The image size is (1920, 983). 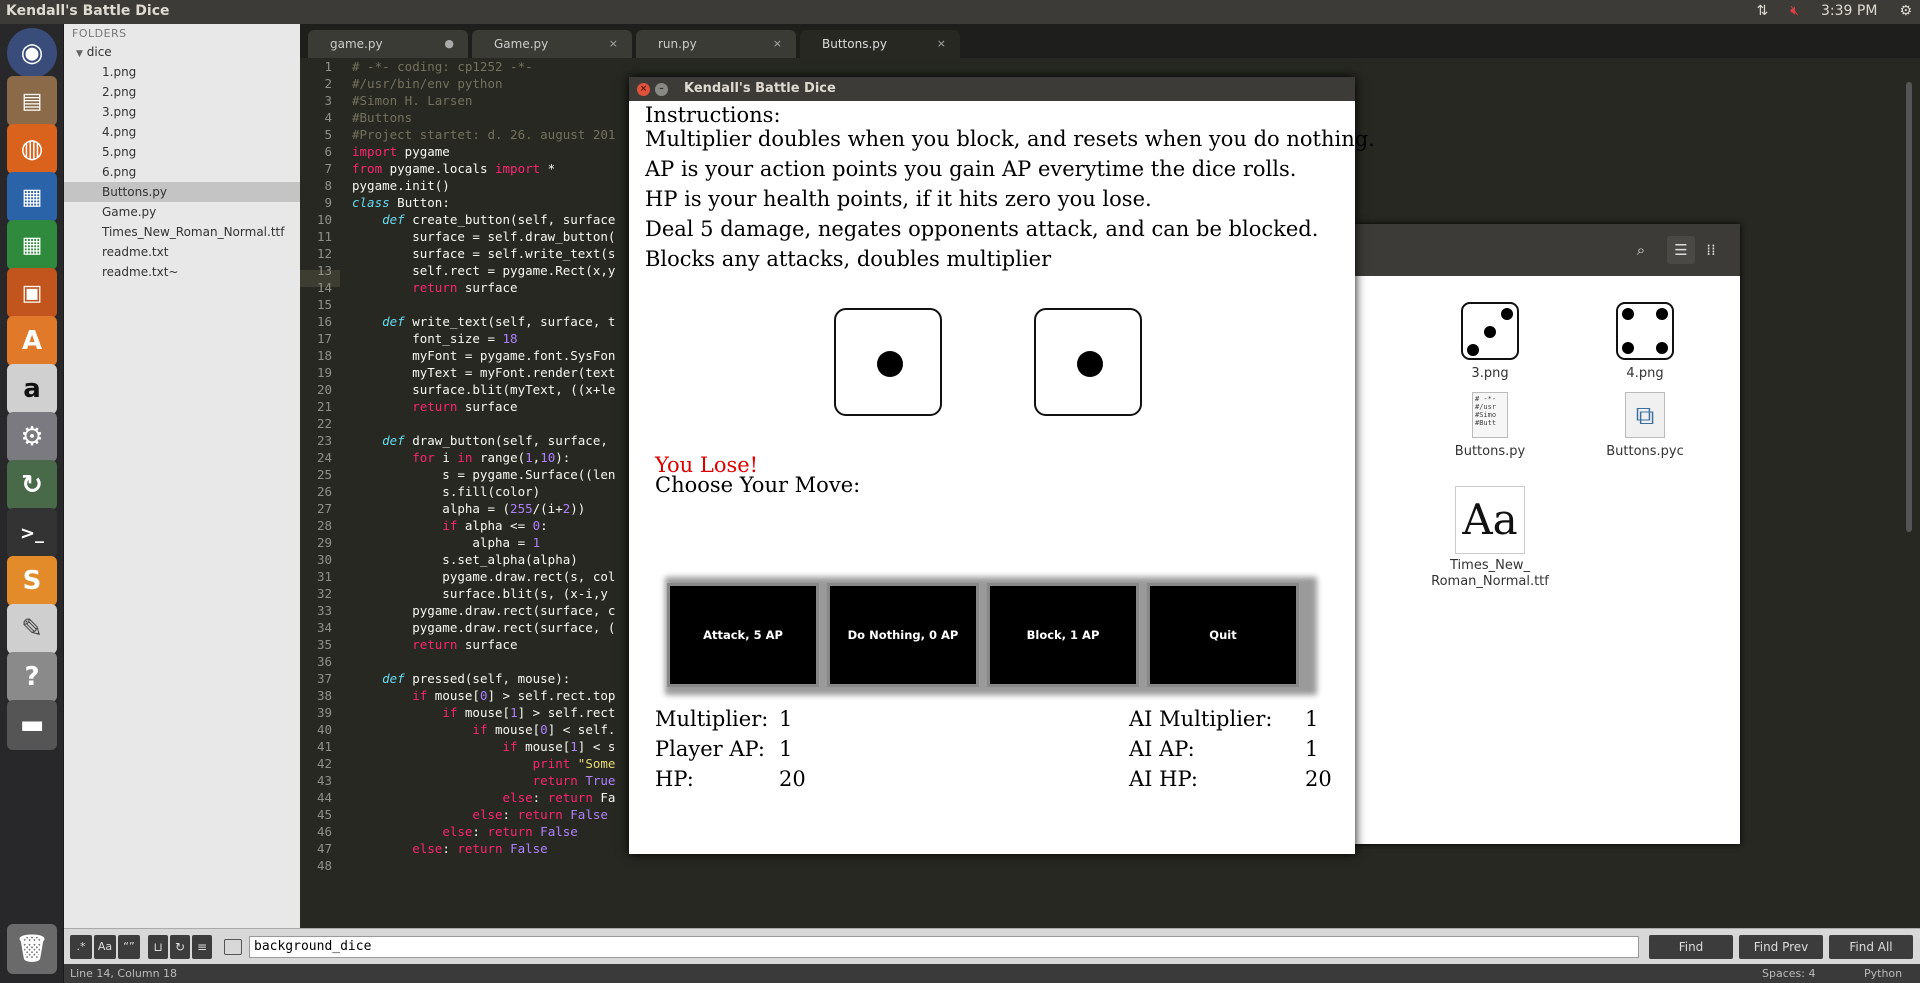 I want to click on dice-three-icon, so click(x=1490, y=331).